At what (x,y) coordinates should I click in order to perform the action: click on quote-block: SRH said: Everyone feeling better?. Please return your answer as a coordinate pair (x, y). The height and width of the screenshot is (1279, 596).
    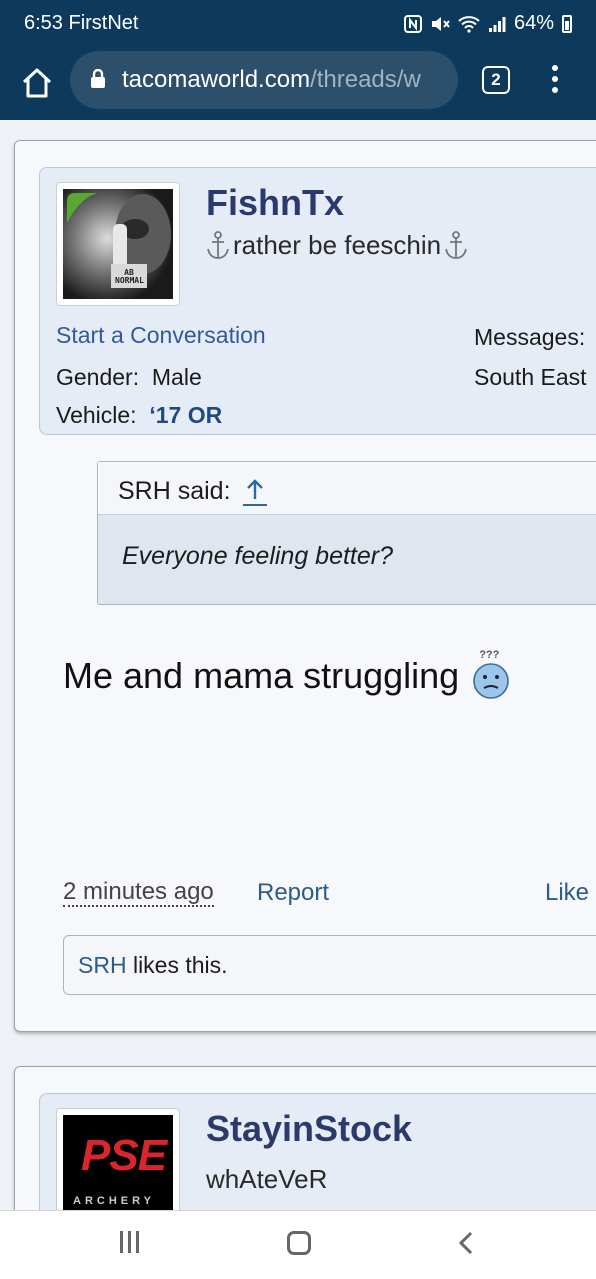
    Looking at the image, I should click on (346, 533).